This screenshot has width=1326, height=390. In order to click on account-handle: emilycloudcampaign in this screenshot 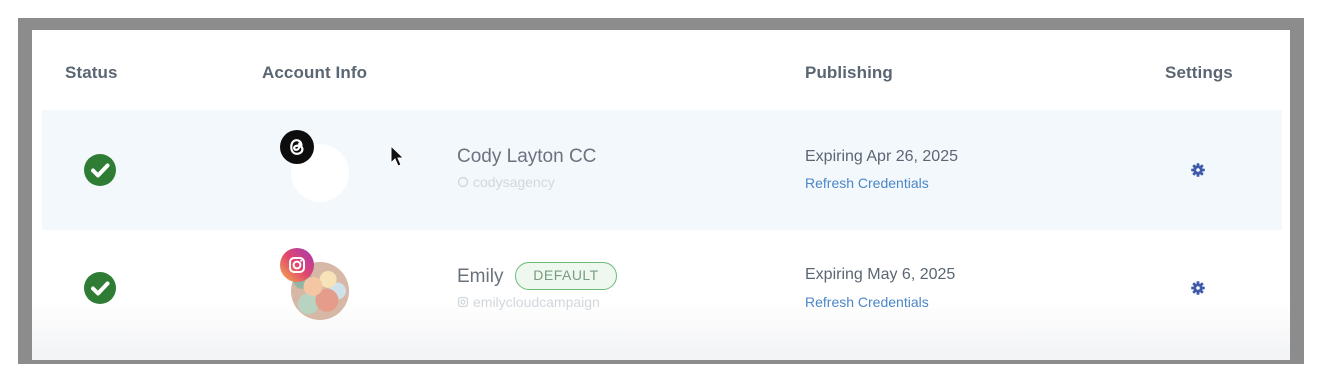, I will do `click(528, 302)`.